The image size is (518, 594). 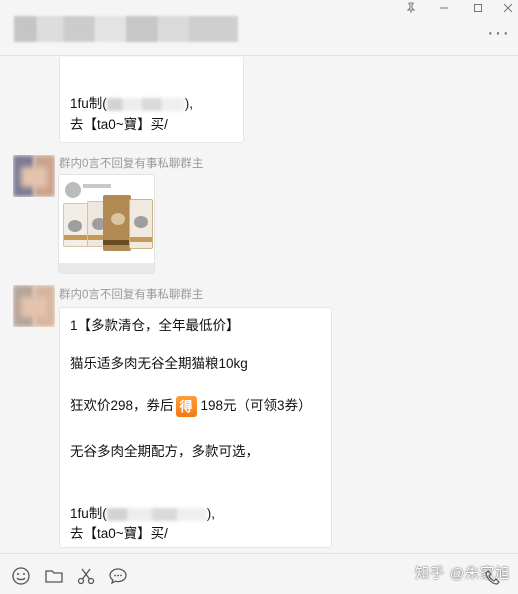 I want to click on scissors-icon, so click(x=86, y=576).